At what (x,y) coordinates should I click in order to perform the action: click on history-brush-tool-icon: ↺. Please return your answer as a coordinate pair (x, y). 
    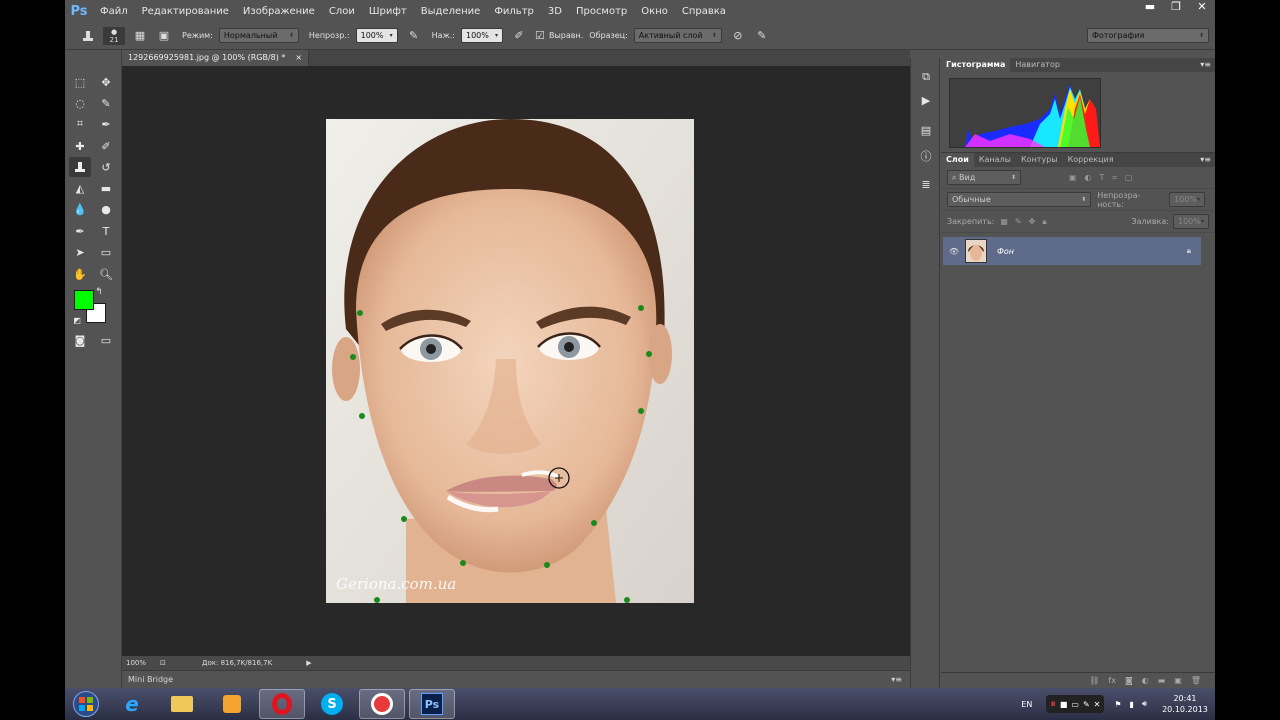
    Looking at the image, I should click on (106, 167).